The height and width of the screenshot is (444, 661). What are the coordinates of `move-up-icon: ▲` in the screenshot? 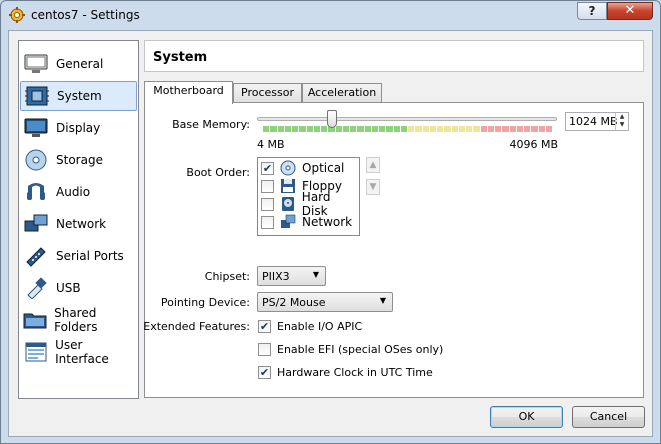 It's located at (373, 165).